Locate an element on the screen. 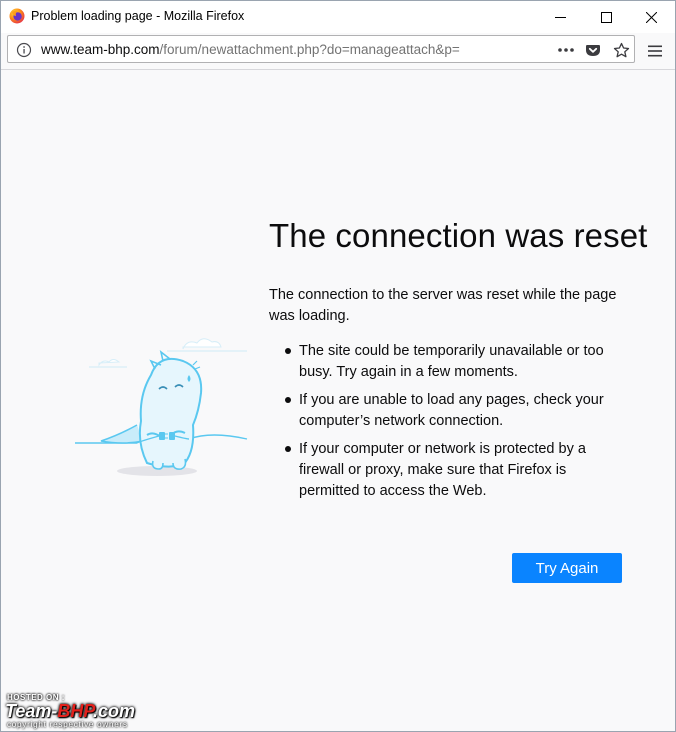 Image resolution: width=676 pixels, height=732 pixels. watermark-brand: Team-BHP.com is located at coordinates (70, 711).